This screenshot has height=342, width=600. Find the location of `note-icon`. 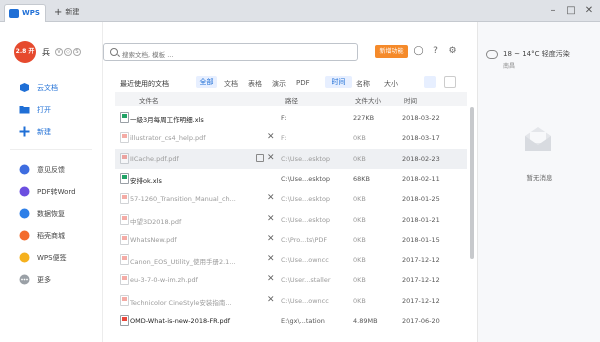

note-icon is located at coordinates (24, 257).